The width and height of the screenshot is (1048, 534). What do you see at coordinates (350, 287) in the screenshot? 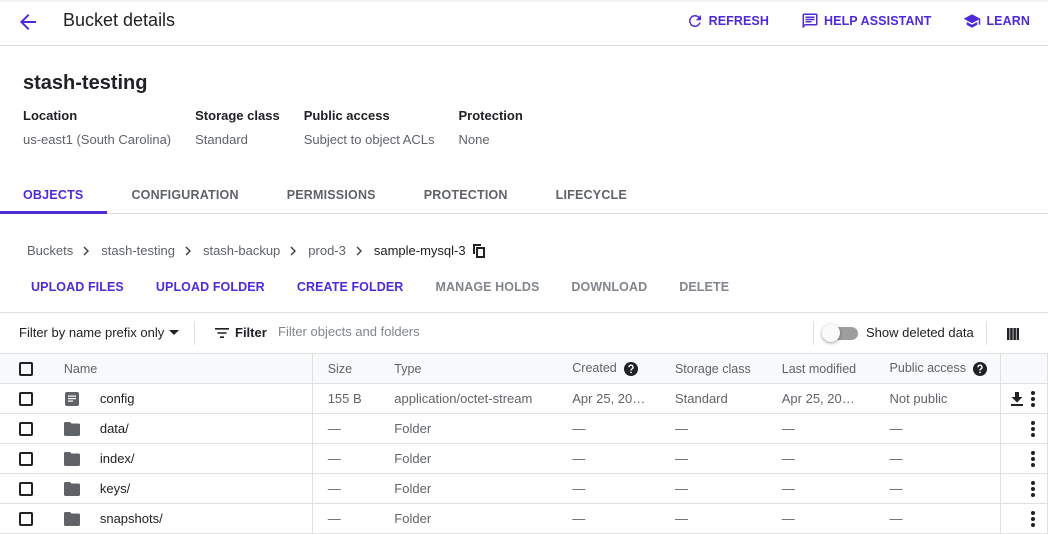
I see `create-folder-button: CREATE FOLDER` at bounding box center [350, 287].